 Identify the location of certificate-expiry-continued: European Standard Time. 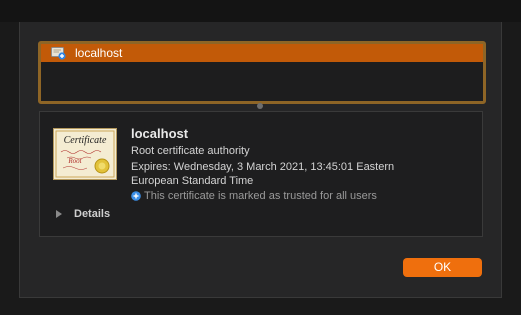
(192, 181).